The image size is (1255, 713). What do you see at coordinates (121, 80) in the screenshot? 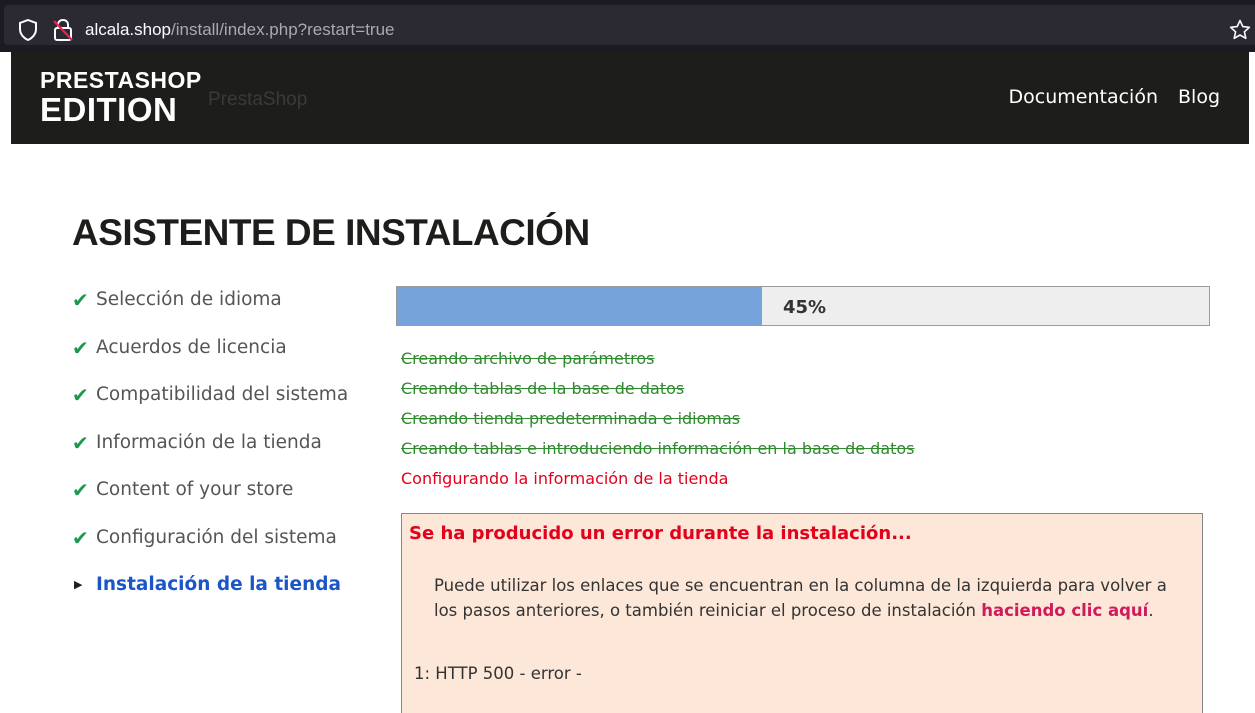
I see `logo-top-text: PRESTASHOP` at bounding box center [121, 80].